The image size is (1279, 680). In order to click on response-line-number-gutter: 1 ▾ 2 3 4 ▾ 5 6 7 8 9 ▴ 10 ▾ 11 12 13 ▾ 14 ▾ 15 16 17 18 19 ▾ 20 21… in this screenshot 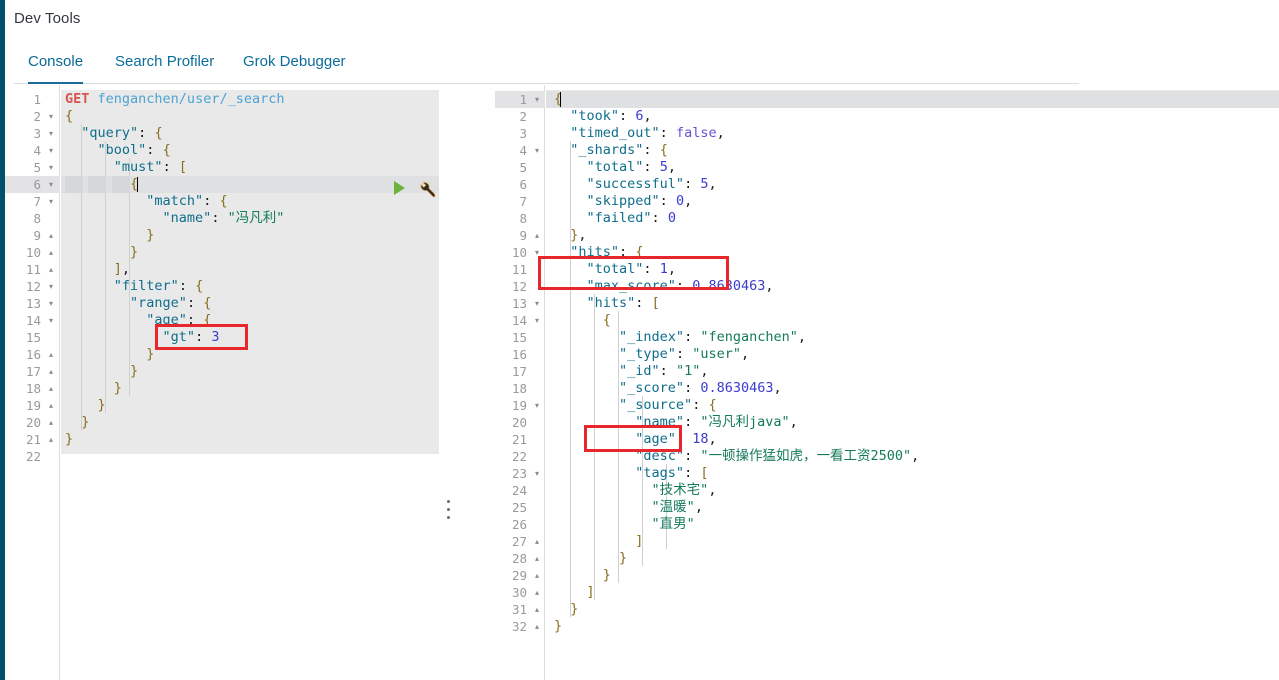, I will do `click(520, 382)`.